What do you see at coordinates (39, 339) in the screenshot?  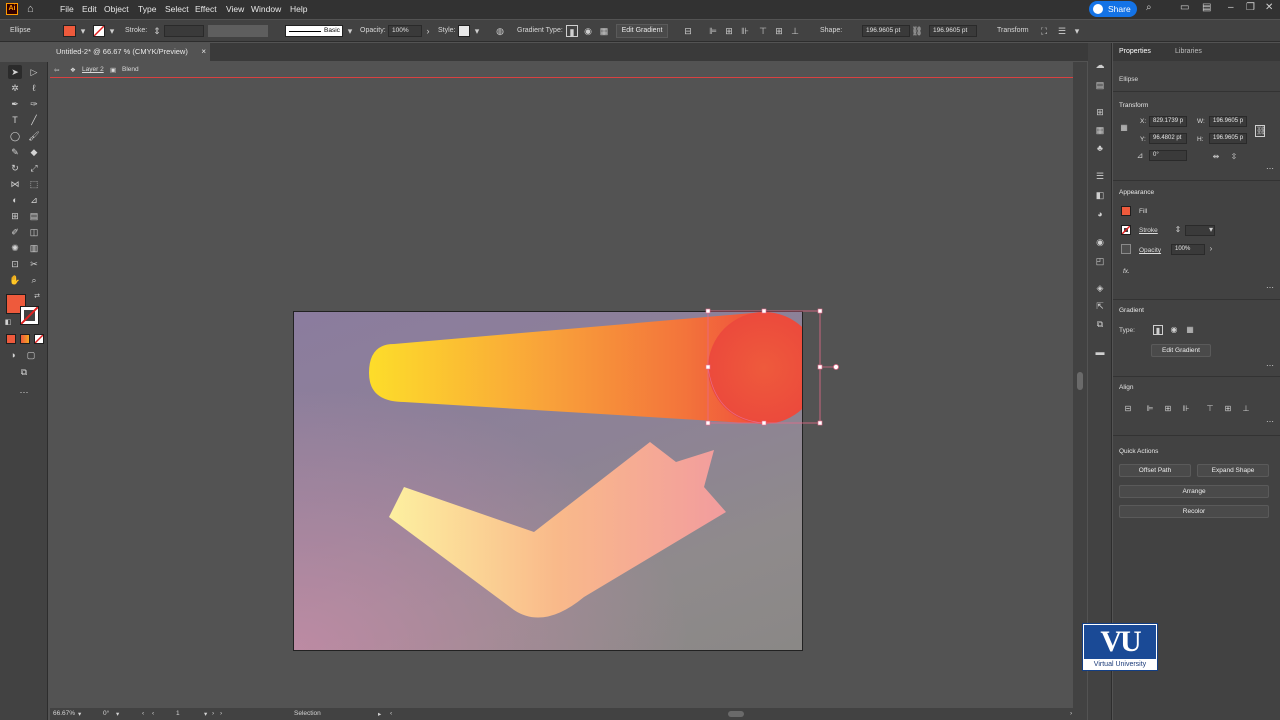 I see `none-mode-icon` at bounding box center [39, 339].